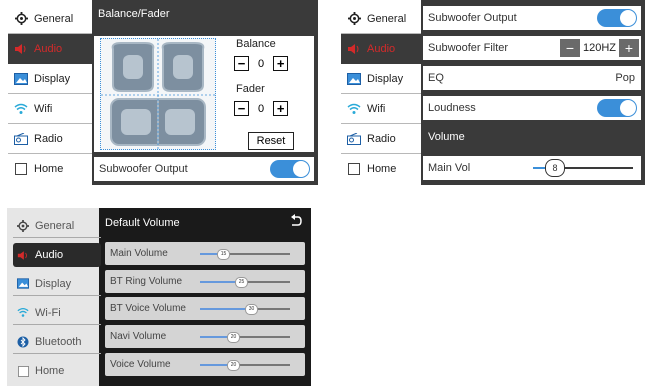  What do you see at coordinates (223, 254) in the screenshot?
I see `slider-knob: 15` at bounding box center [223, 254].